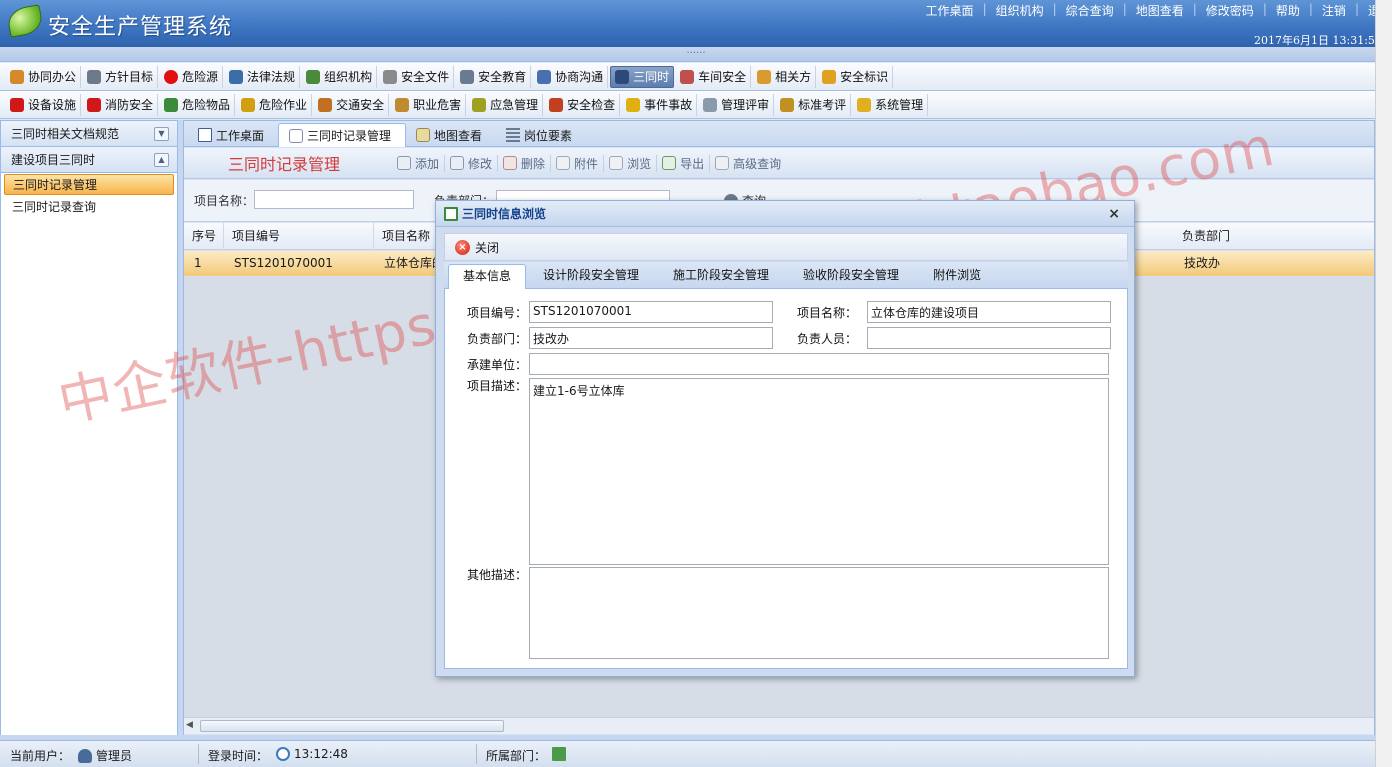 Image resolution: width=1392 pixels, height=767 pixels. Describe the element at coordinates (684, 163) in the screenshot. I see `export-button: 导出` at that location.